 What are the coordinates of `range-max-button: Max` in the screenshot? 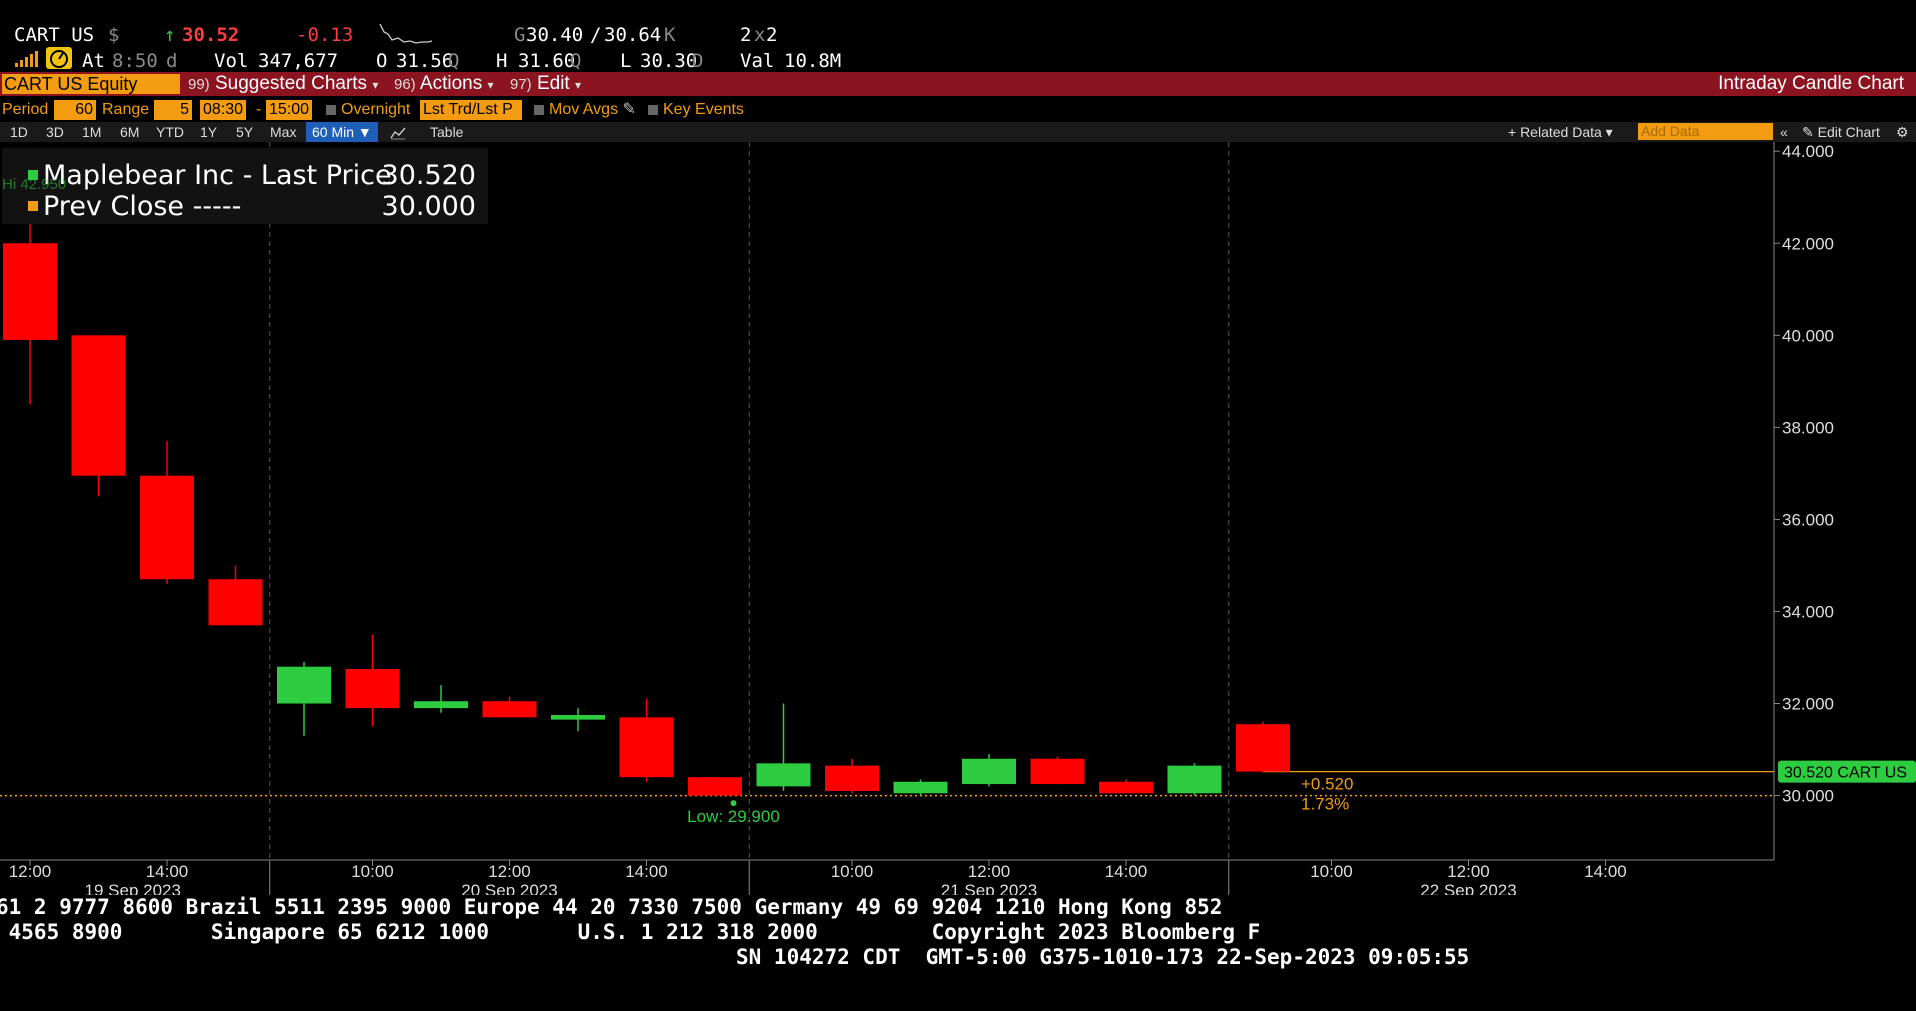 It's located at (283, 132).